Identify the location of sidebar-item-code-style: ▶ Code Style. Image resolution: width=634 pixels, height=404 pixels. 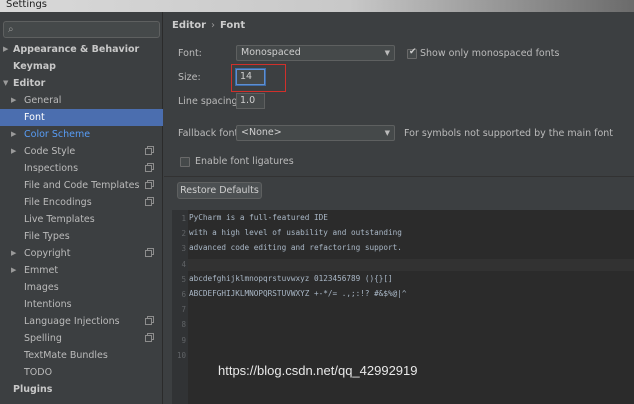
(81, 151).